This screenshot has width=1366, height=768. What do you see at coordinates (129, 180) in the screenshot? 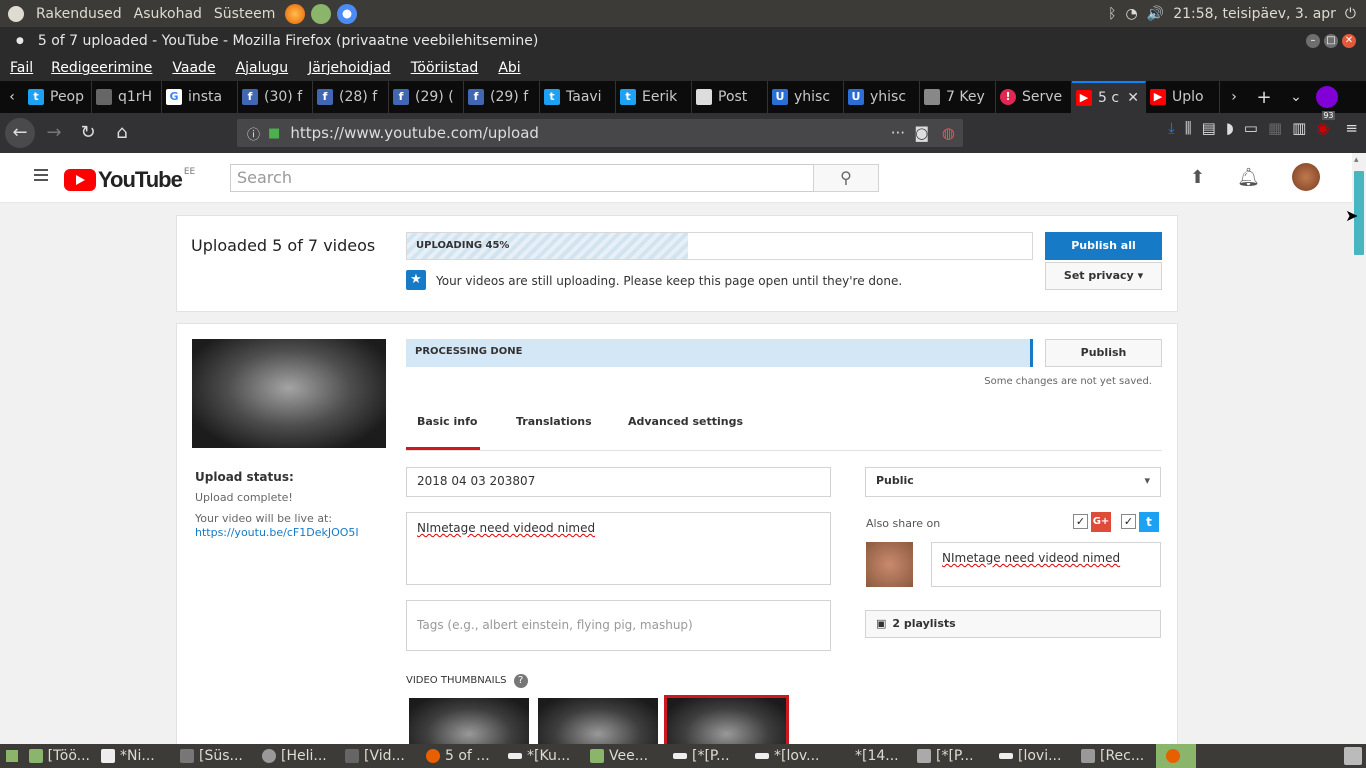
I see `youtube-logo: YouTube EE` at bounding box center [129, 180].